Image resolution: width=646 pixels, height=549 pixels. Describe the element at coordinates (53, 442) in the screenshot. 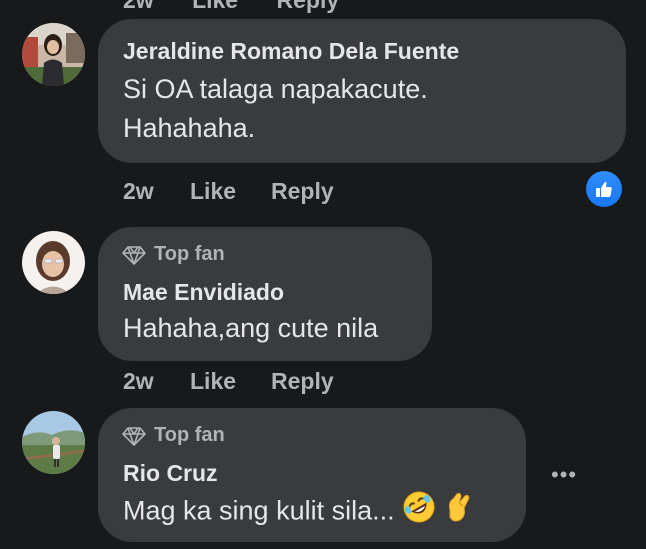

I see `avatar-rio` at that location.